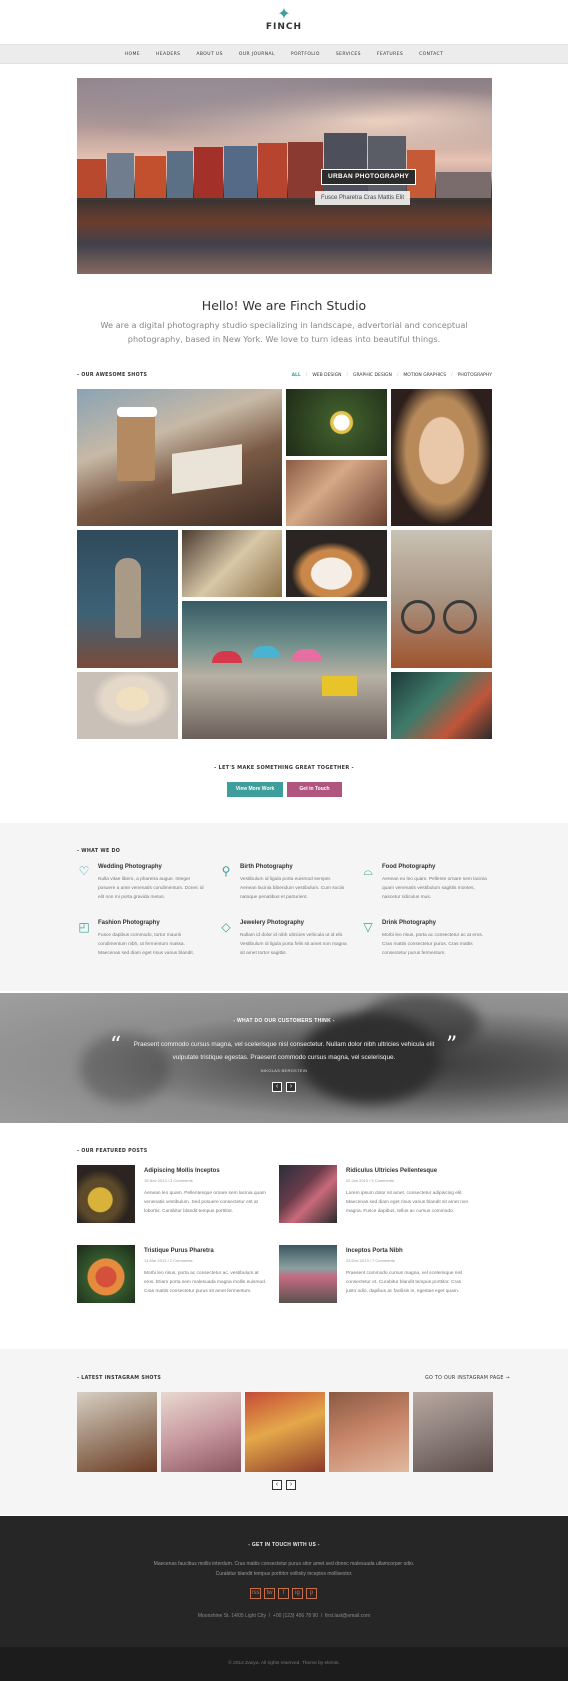 The width and height of the screenshot is (568, 1681). What do you see at coordinates (284, 1545) in the screenshot?
I see `footer-heading: - GET IN TOUCH WITH US -` at bounding box center [284, 1545].